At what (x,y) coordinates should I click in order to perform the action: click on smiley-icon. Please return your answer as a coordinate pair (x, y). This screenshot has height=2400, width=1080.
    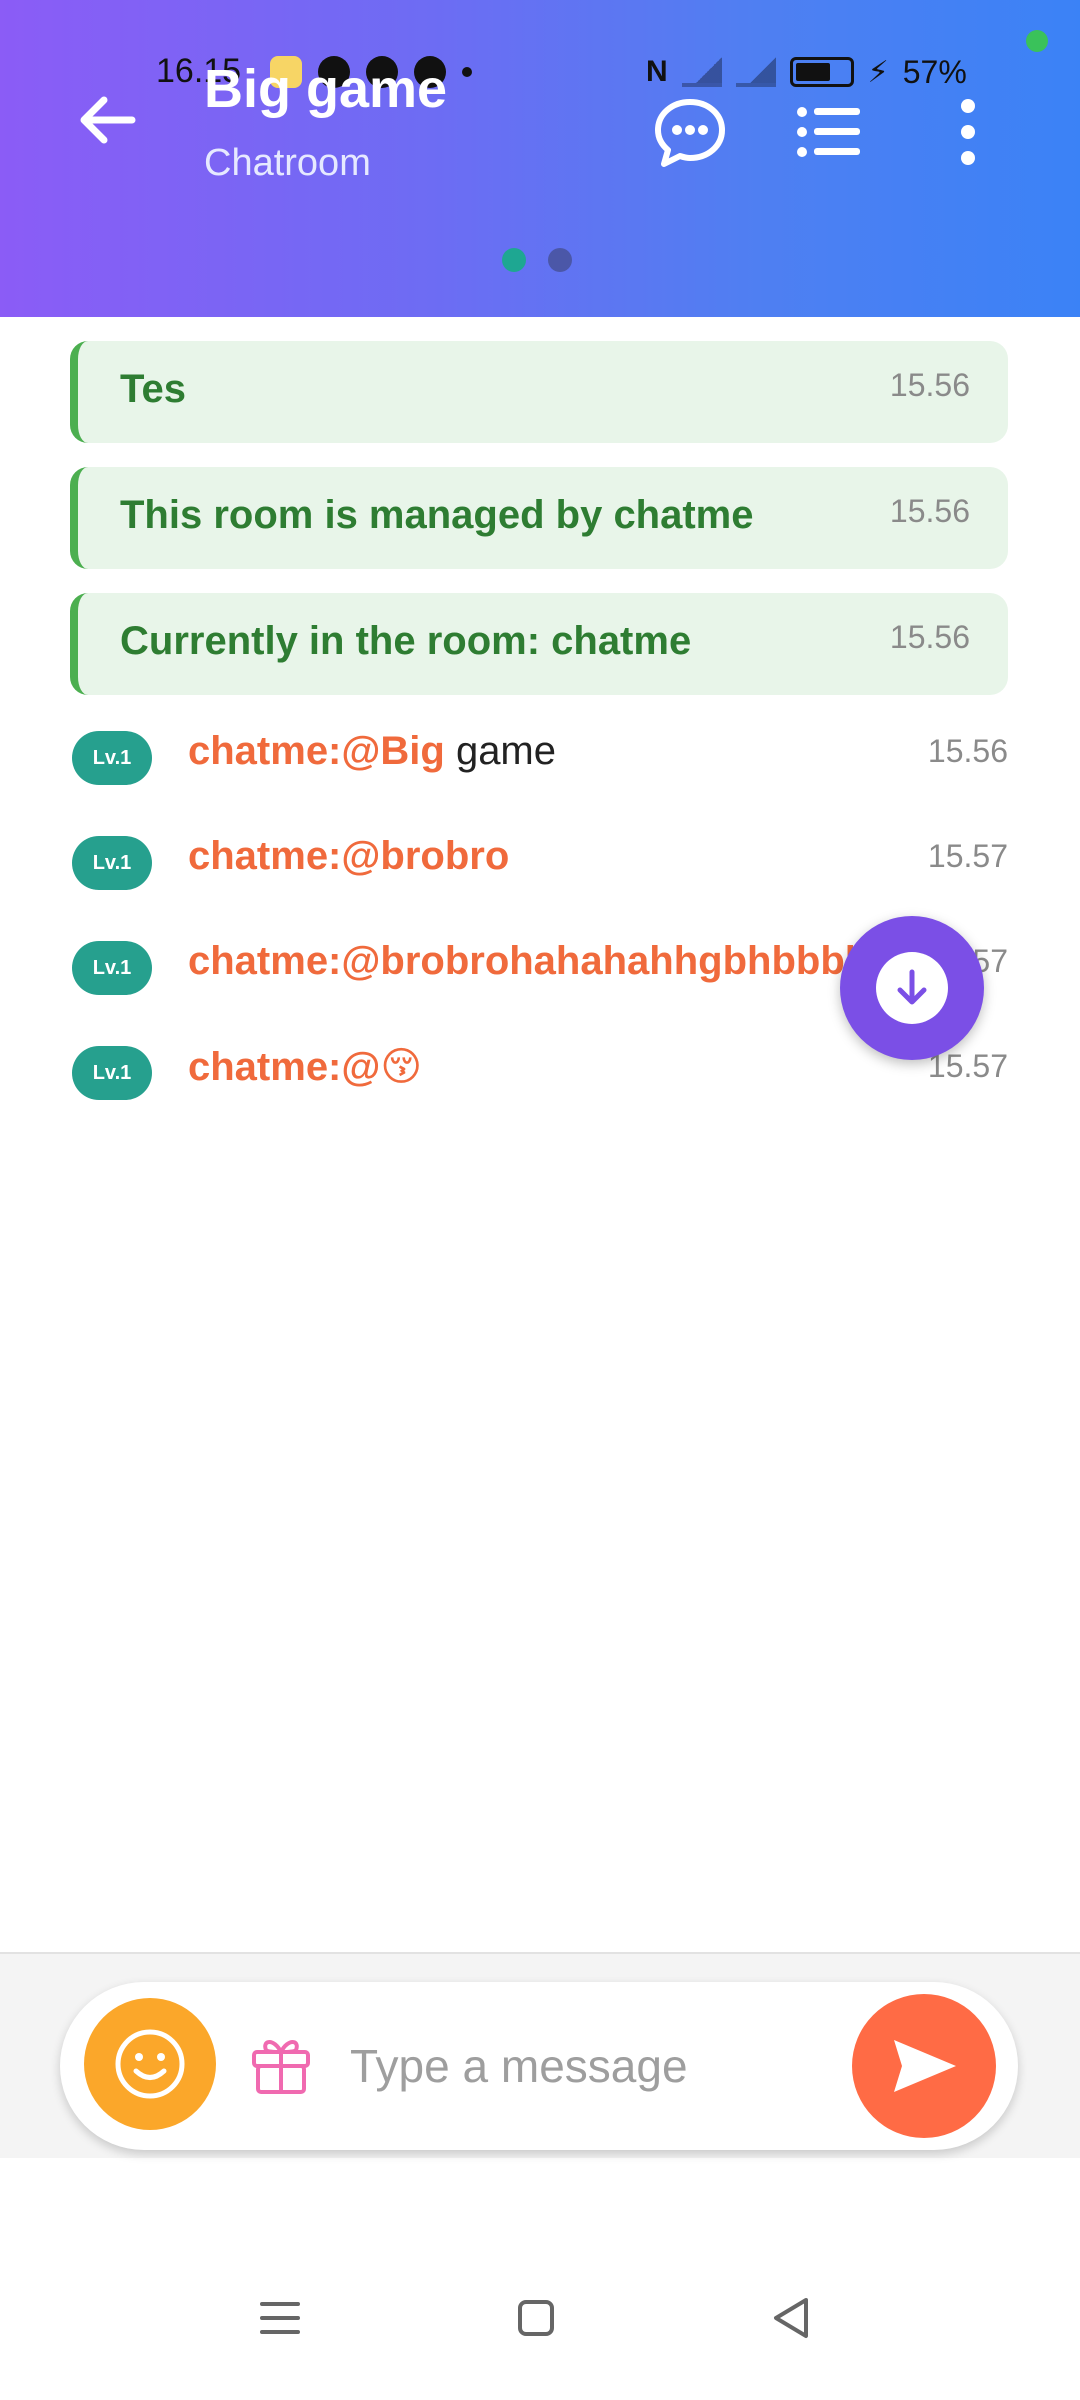
    Looking at the image, I should click on (150, 2064).